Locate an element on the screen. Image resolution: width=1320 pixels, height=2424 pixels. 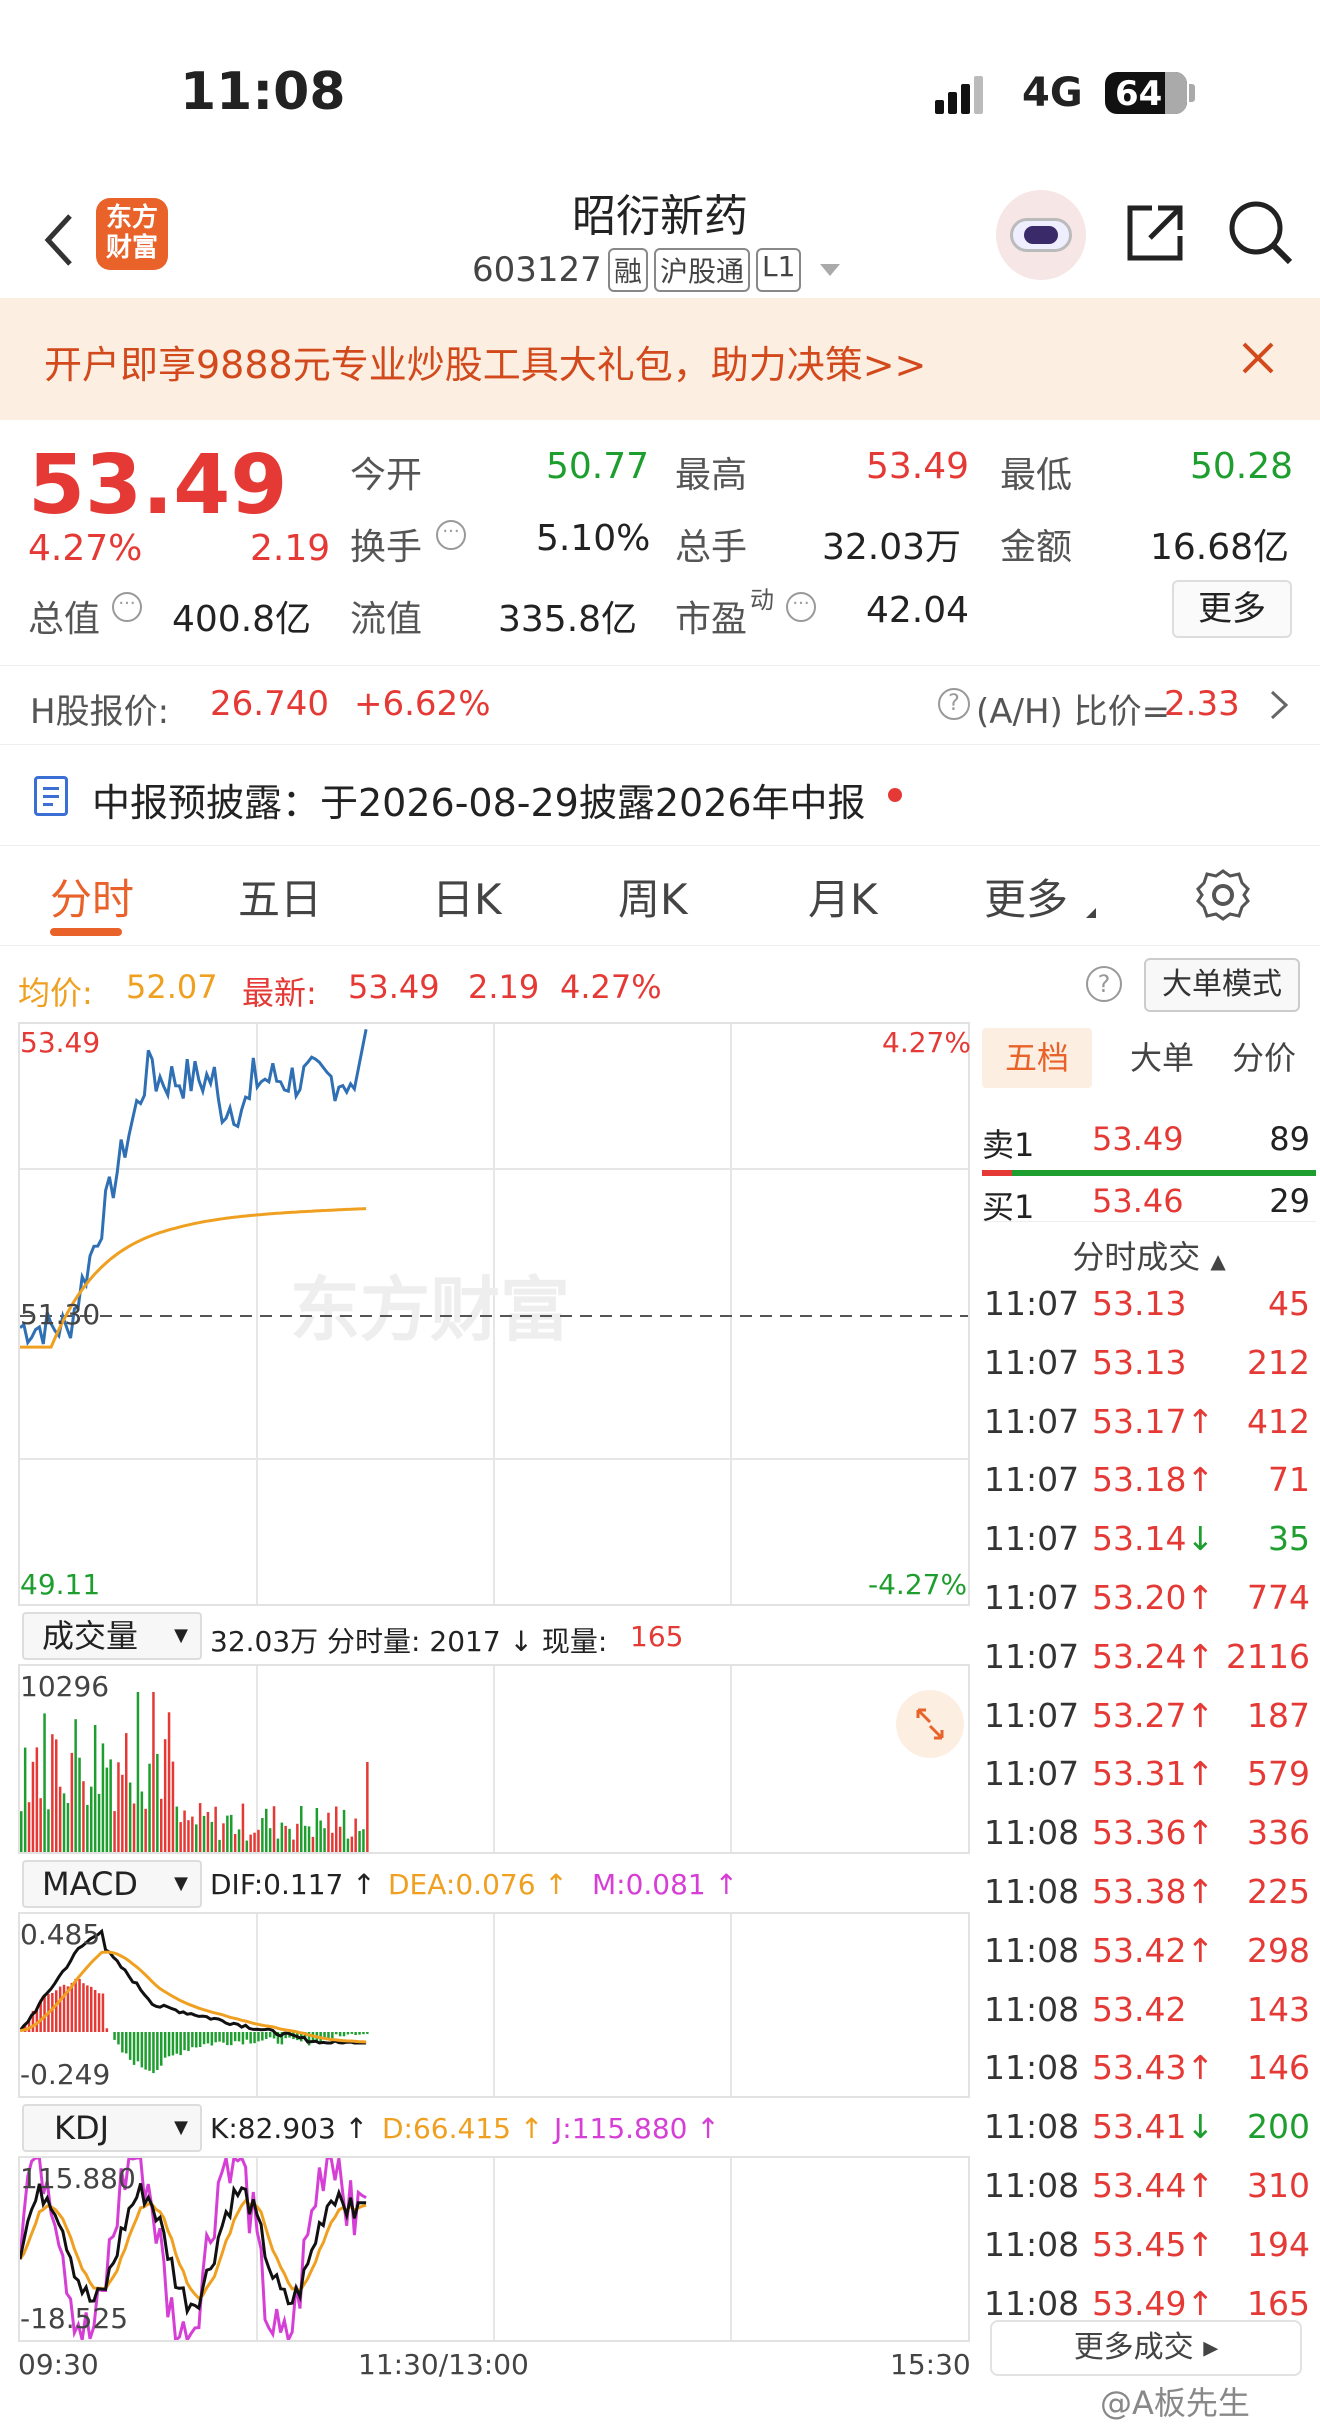
notice-text: 中报预披露：于2026-08-29披露2026年中报 is located at coordinates (479, 799).